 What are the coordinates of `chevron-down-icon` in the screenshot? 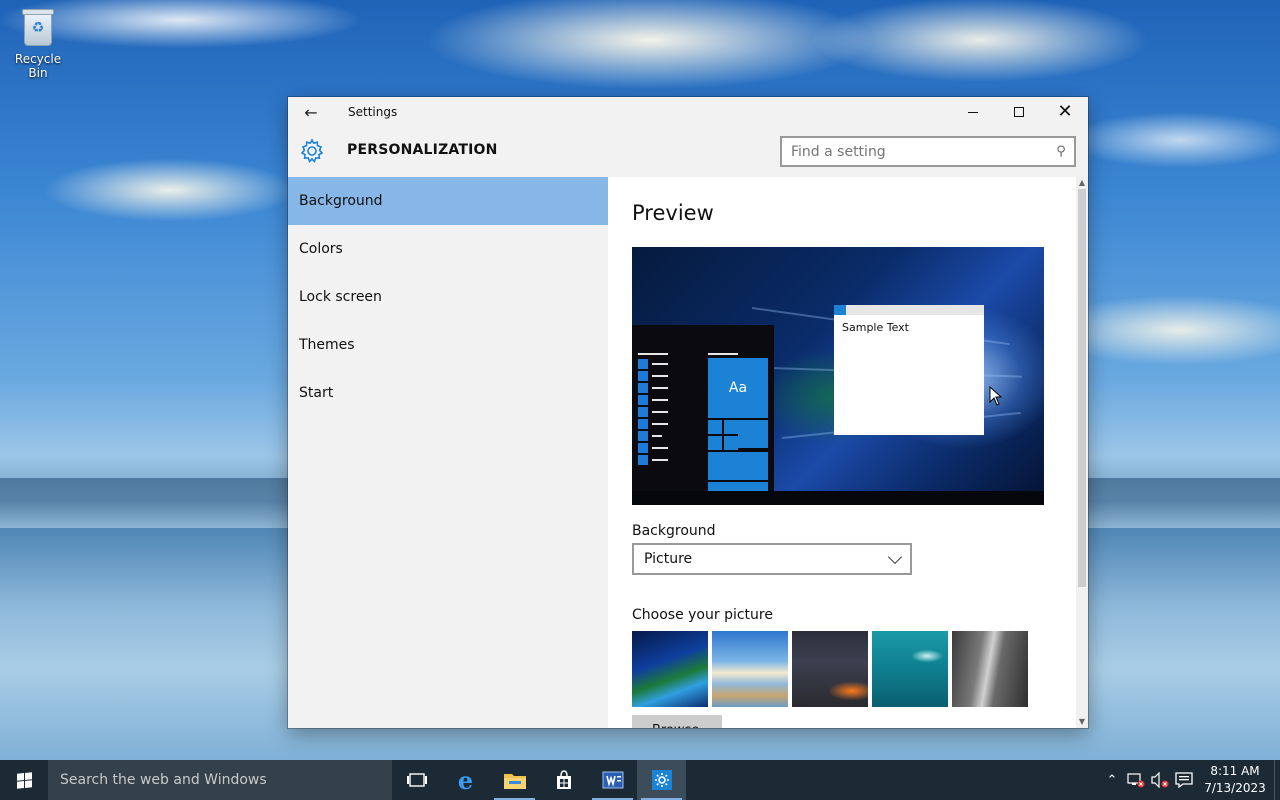 It's located at (895, 556).